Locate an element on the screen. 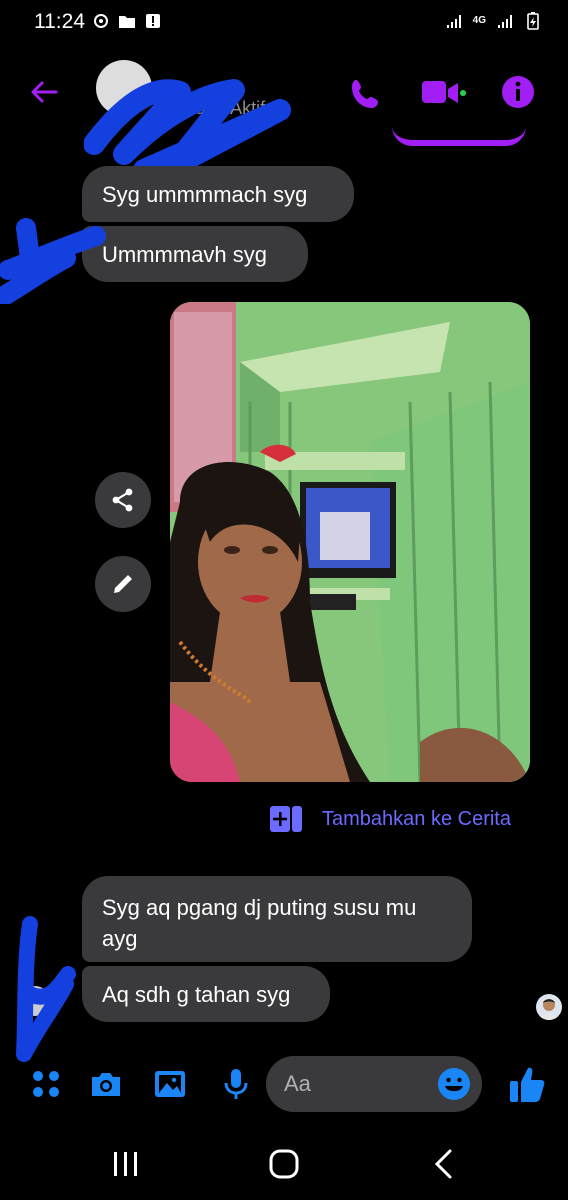  message-bubble: Syg ummmmach syg is located at coordinates (218, 194).